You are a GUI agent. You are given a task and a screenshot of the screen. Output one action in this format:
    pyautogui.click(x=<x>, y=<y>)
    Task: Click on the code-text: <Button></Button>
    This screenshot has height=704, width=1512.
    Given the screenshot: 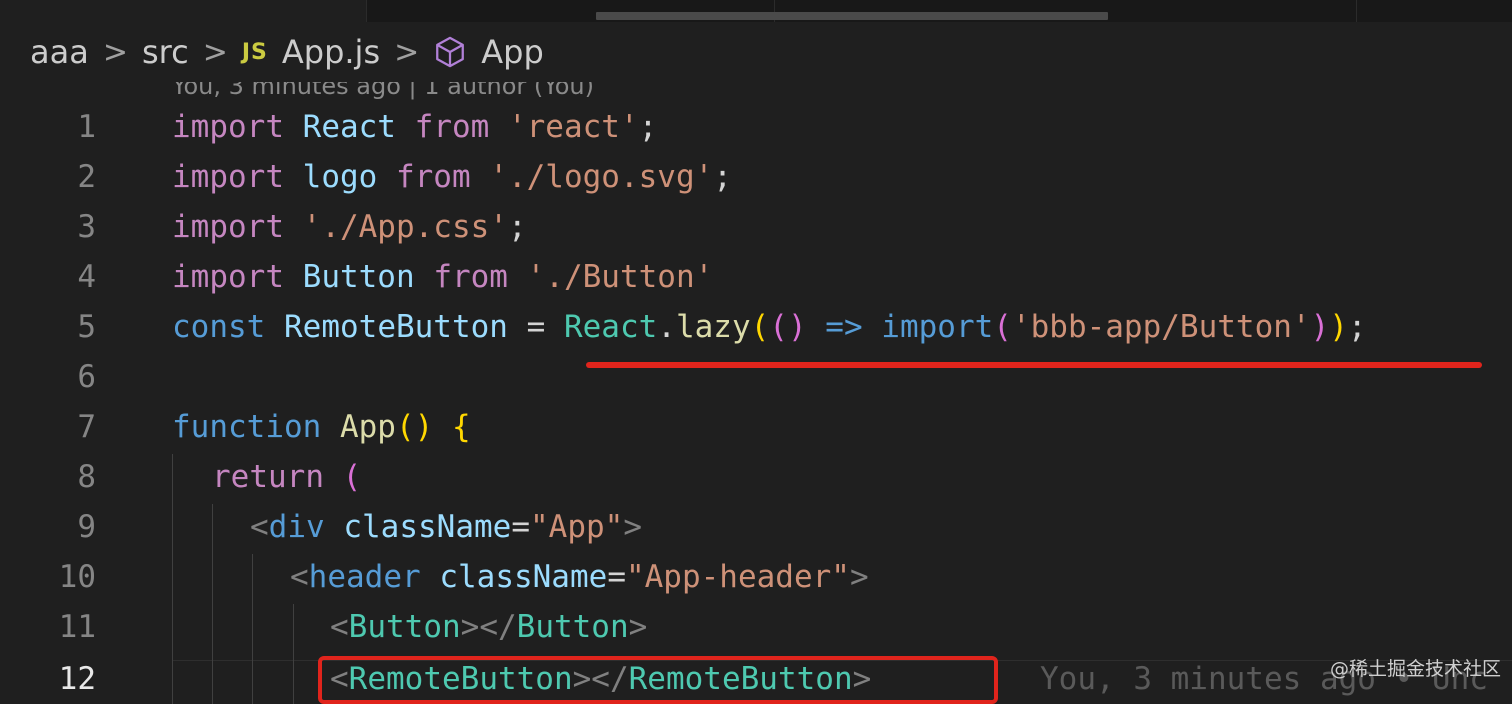 What is the action you would take?
    pyautogui.click(x=488, y=627)
    